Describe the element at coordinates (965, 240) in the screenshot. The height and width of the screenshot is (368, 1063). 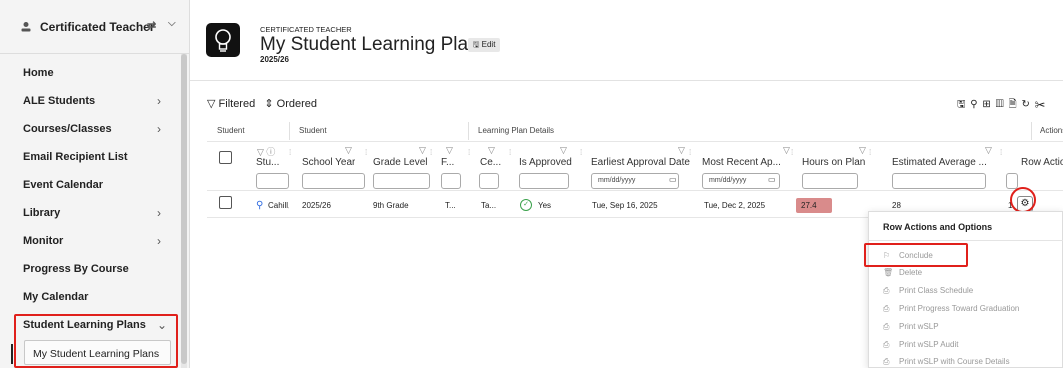
I see `menu-divider` at that location.